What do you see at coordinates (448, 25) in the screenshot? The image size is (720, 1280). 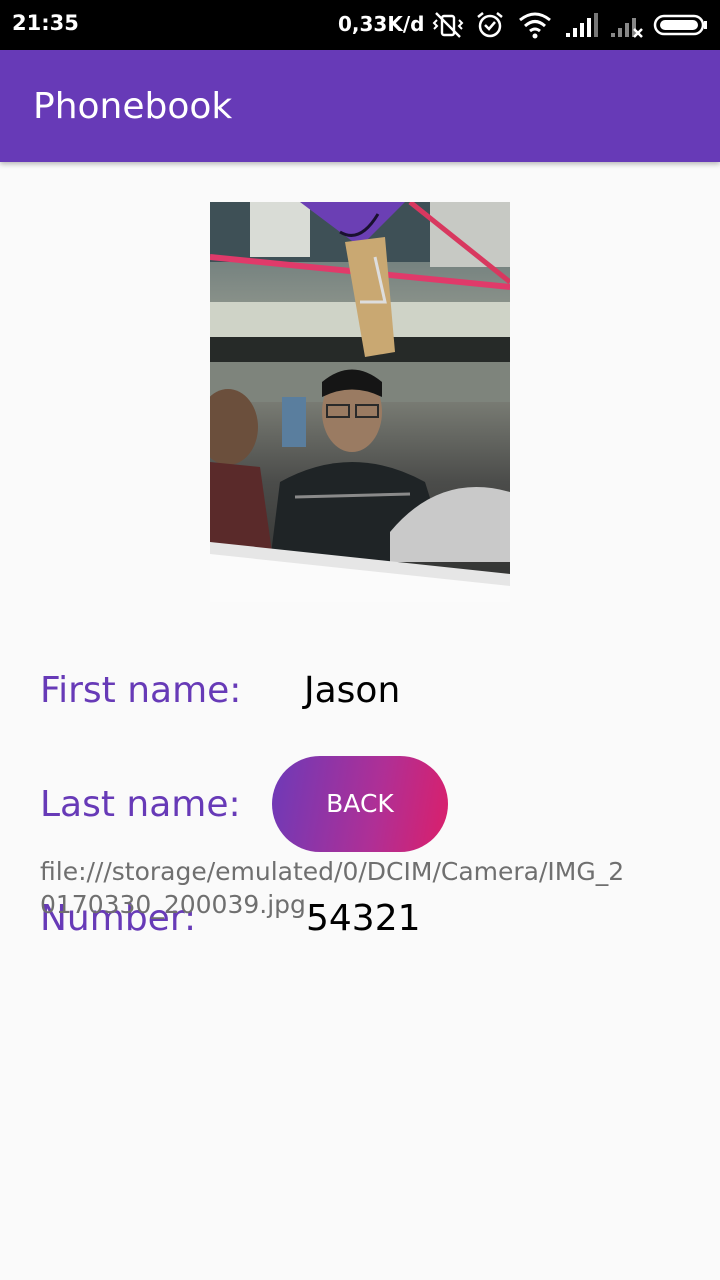 I see `vibrate-off-icon` at bounding box center [448, 25].